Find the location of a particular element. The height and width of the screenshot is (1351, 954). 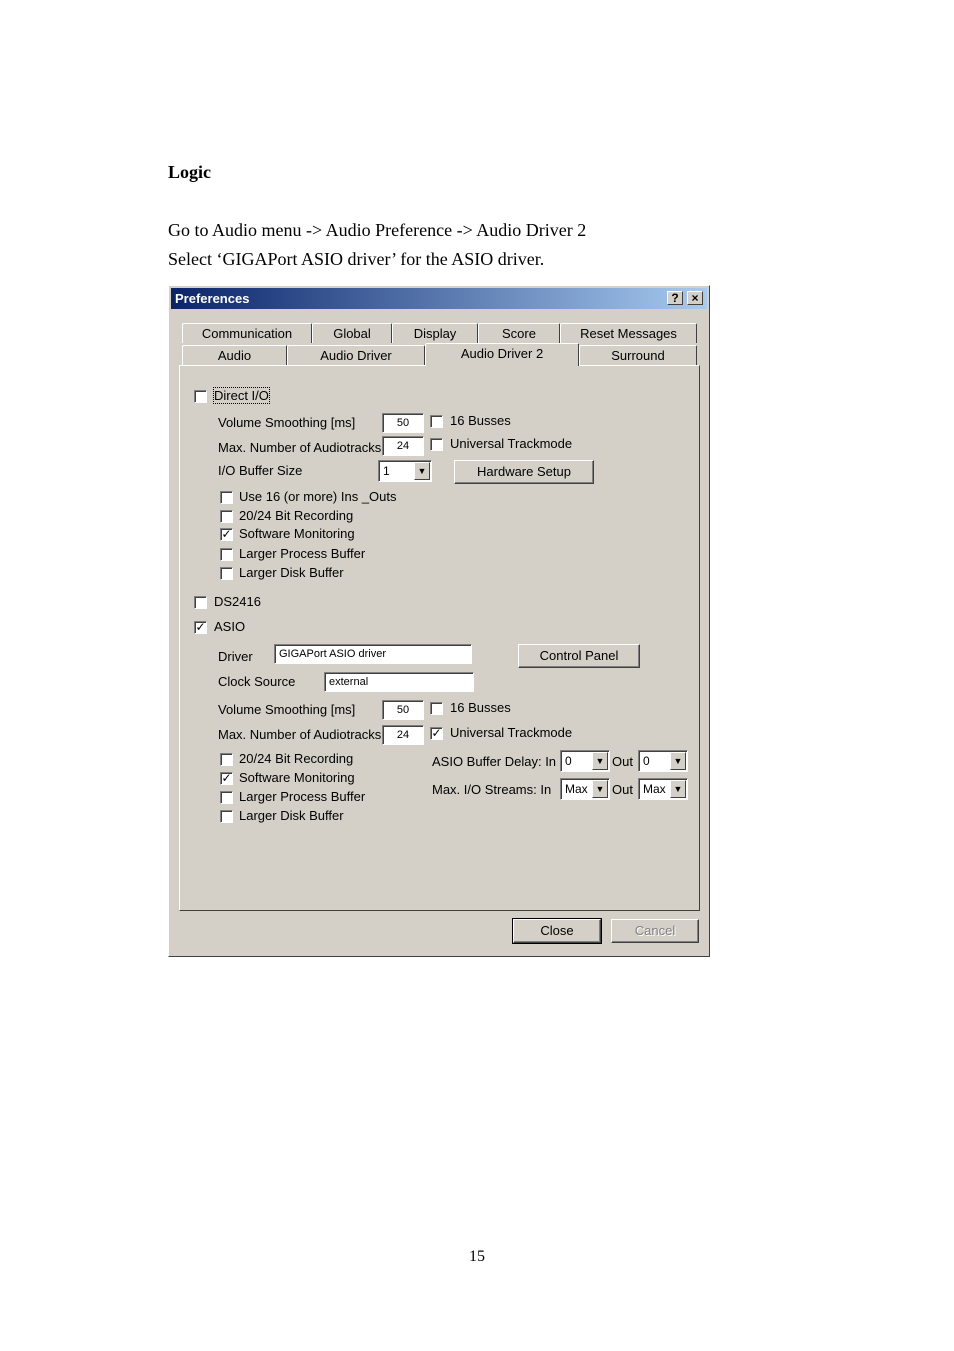

direct-option-label-1: 20/24 Bit Recording is located at coordinates (296, 515).